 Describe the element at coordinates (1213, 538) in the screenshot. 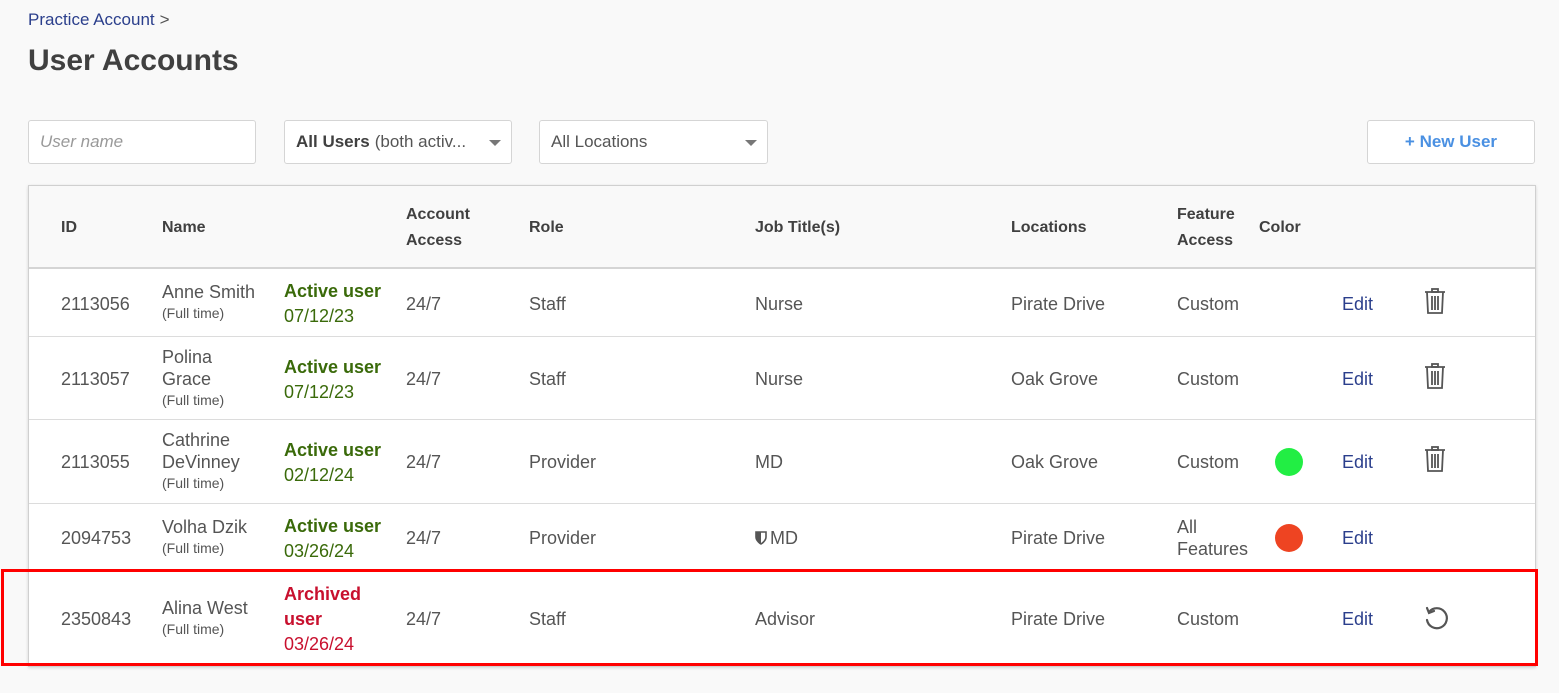

I see `feature-access: All Features` at that location.